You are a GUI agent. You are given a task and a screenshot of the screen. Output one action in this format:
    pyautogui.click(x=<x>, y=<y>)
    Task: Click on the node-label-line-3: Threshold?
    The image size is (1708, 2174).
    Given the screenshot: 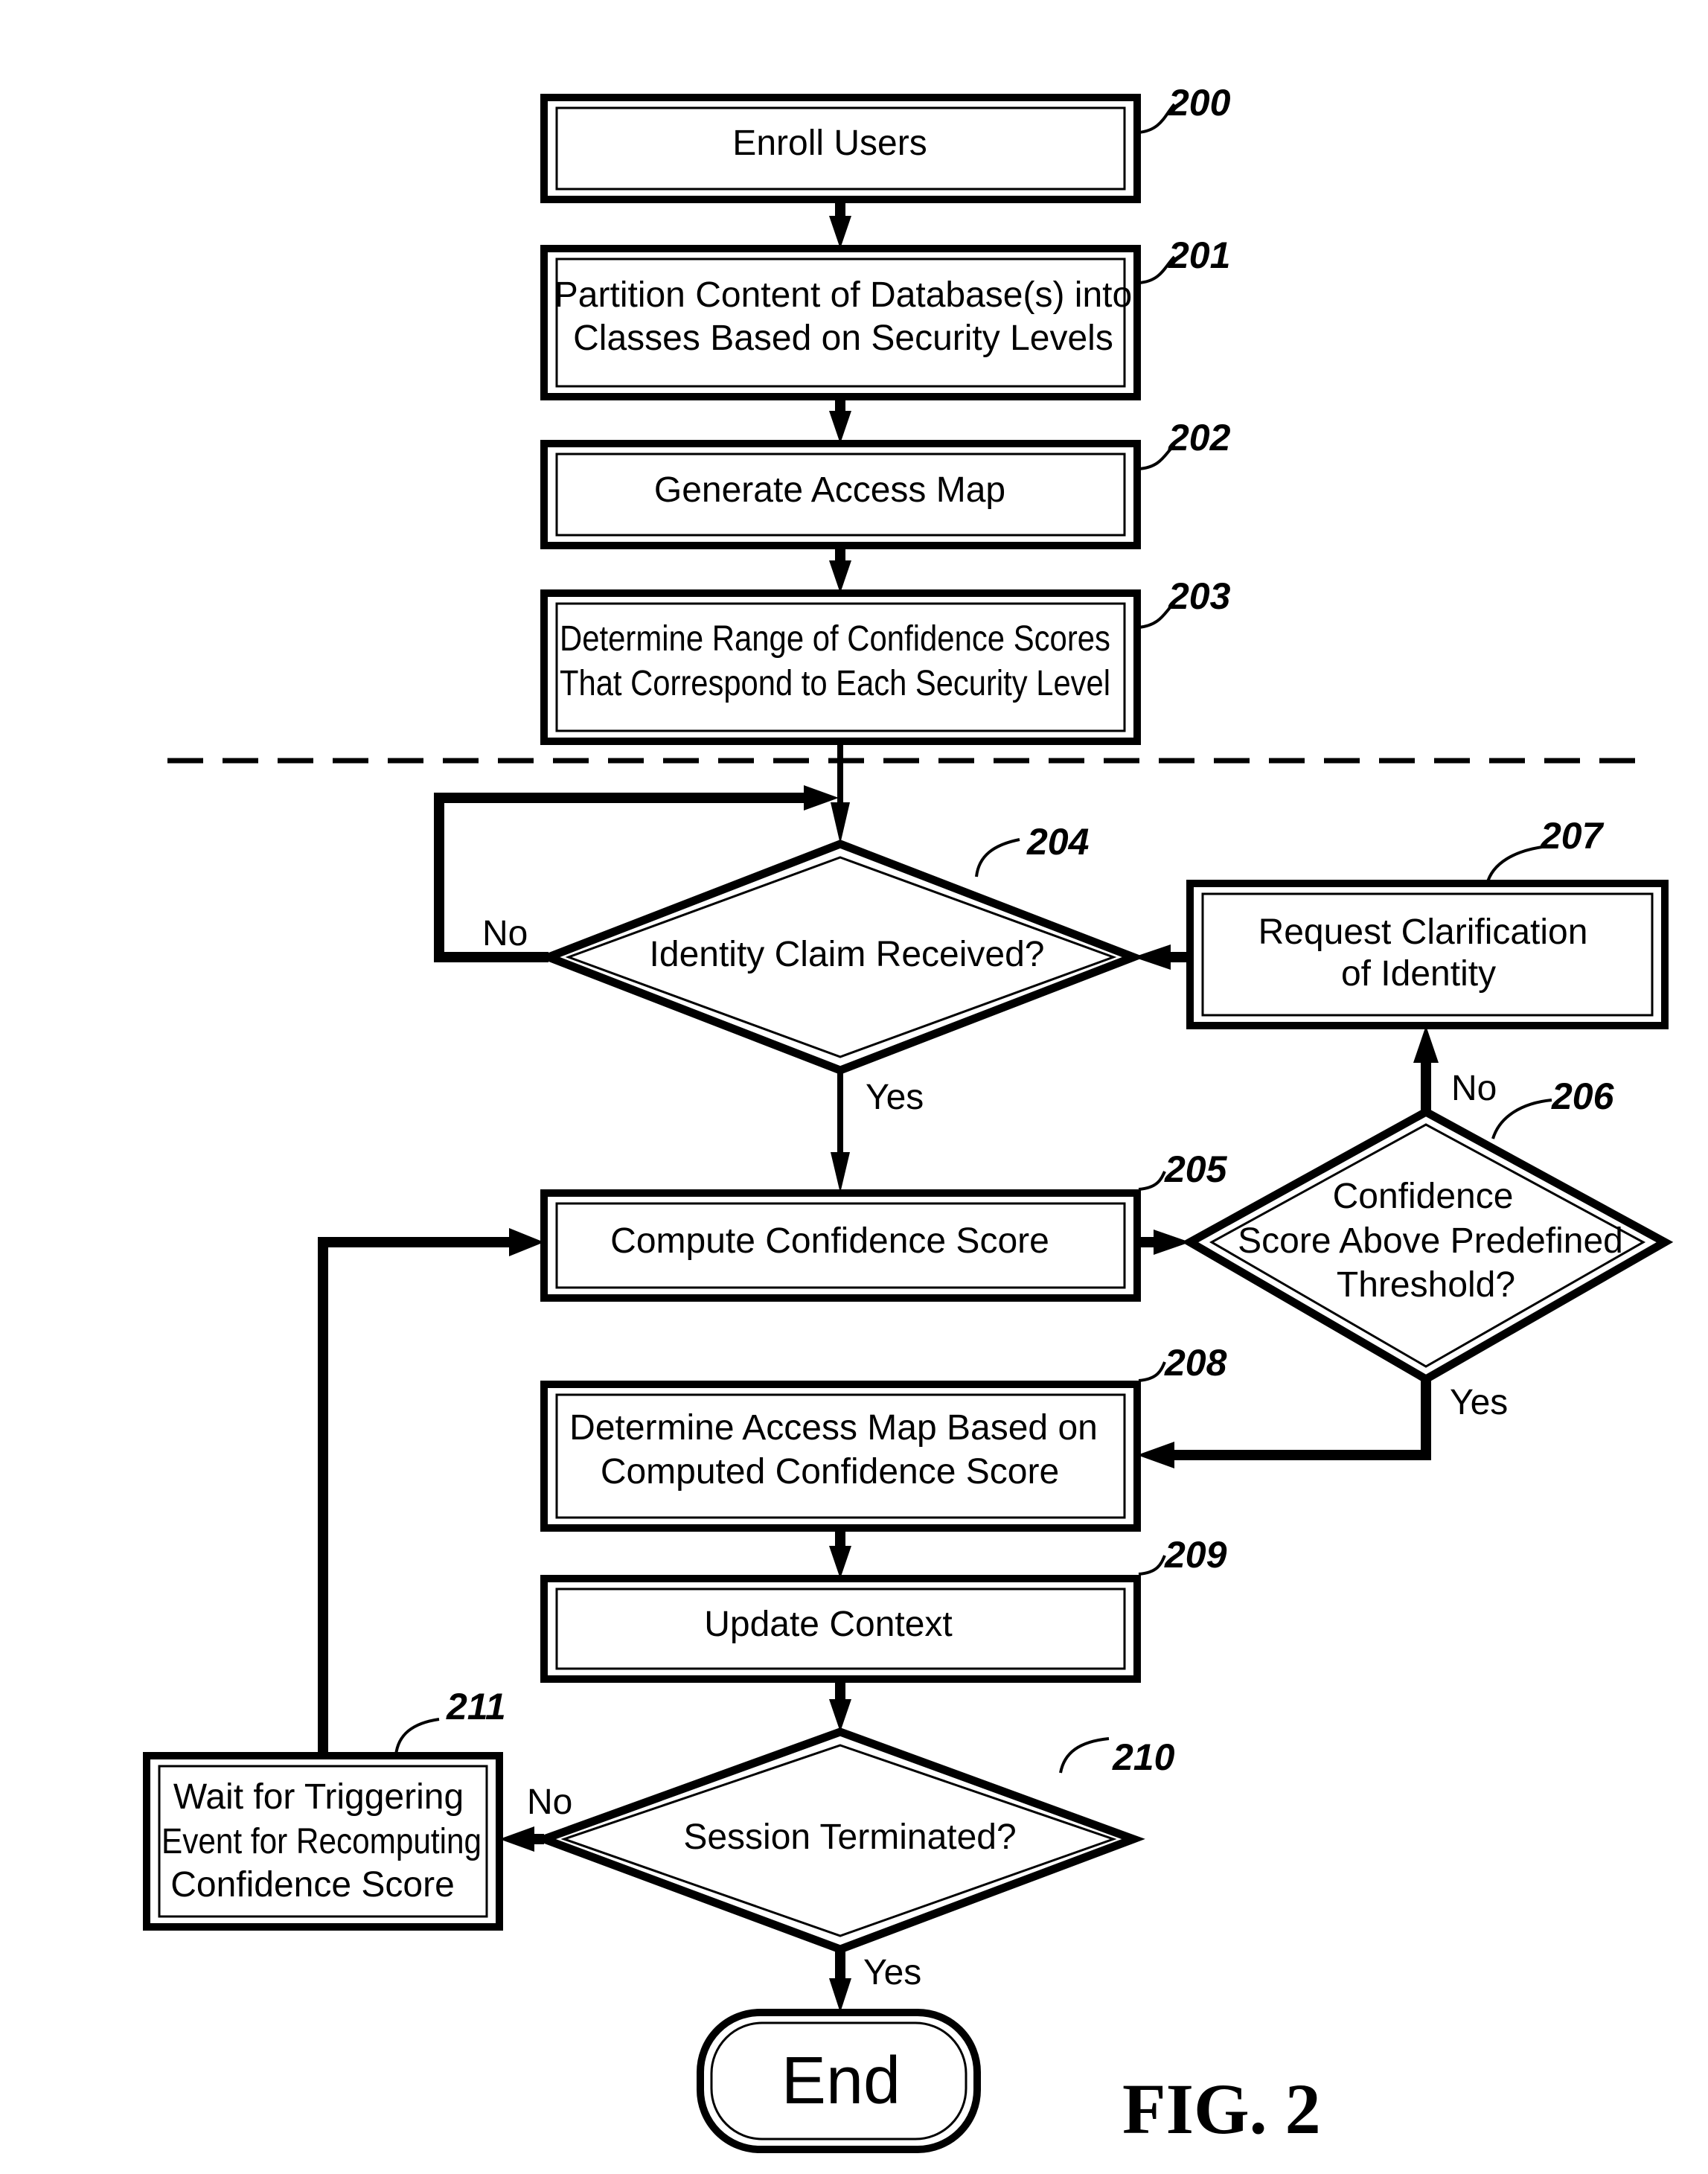 What is the action you would take?
    pyautogui.click(x=1426, y=1285)
    